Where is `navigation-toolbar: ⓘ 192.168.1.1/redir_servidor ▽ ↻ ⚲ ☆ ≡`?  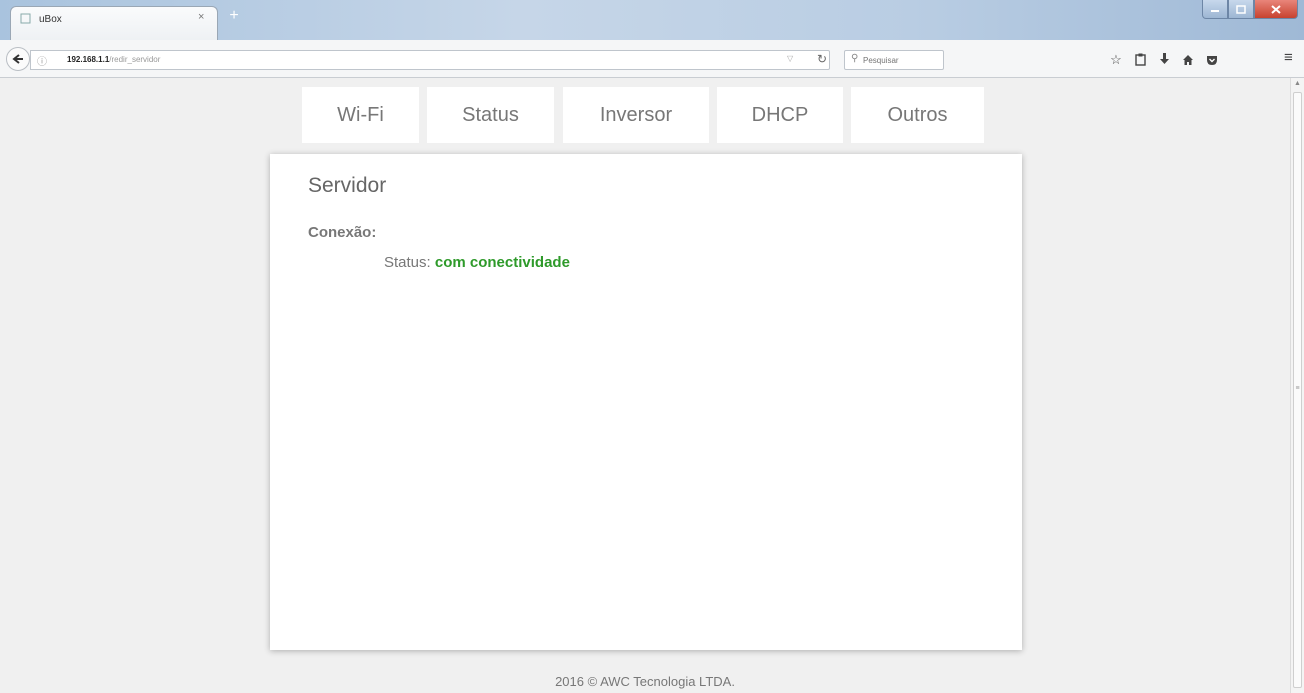 navigation-toolbar: ⓘ 192.168.1.1/redir_servidor ▽ ↻ ⚲ ☆ ≡ is located at coordinates (652, 59).